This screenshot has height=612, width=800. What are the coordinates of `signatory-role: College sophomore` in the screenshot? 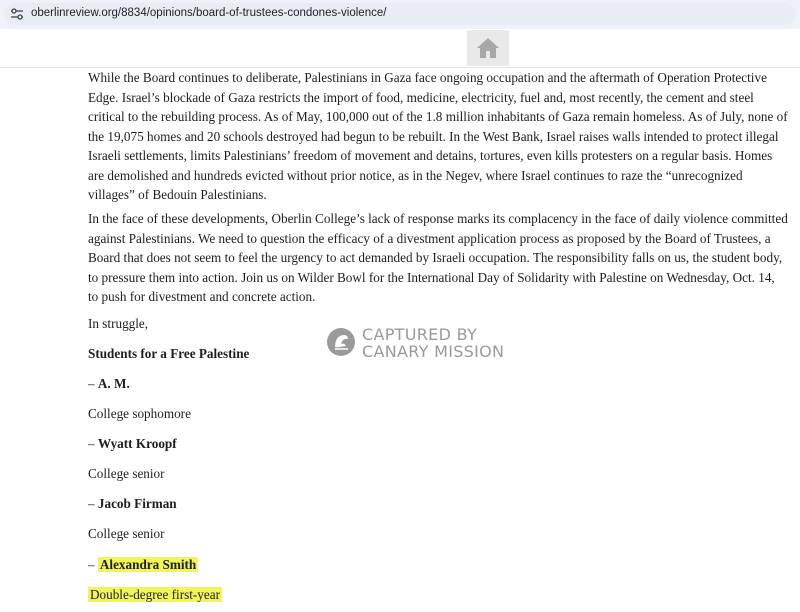 It's located at (139, 413).